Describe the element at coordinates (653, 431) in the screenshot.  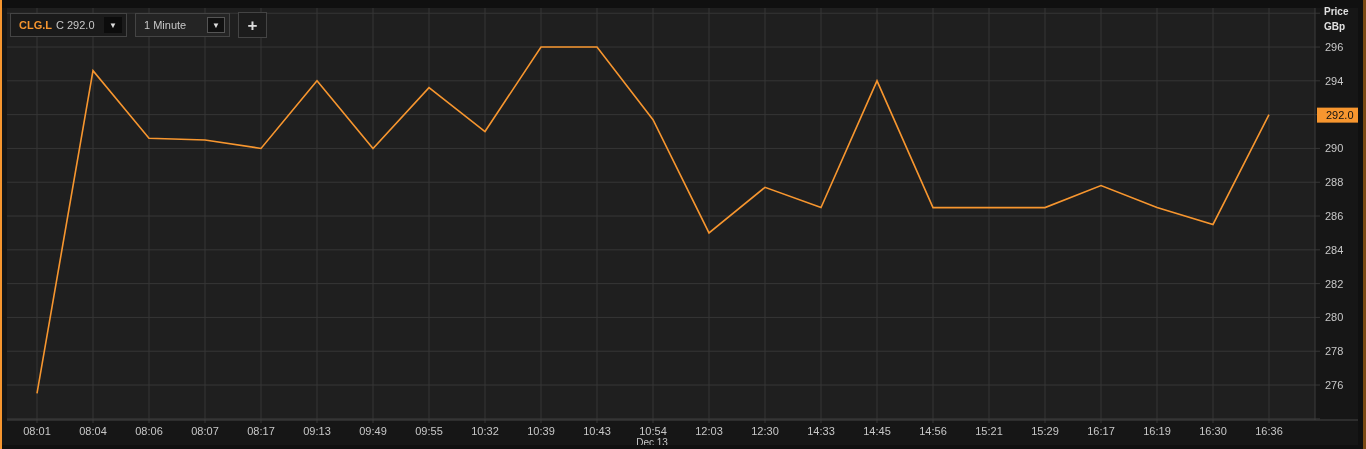
I see `time-tick-label: 10:54` at that location.